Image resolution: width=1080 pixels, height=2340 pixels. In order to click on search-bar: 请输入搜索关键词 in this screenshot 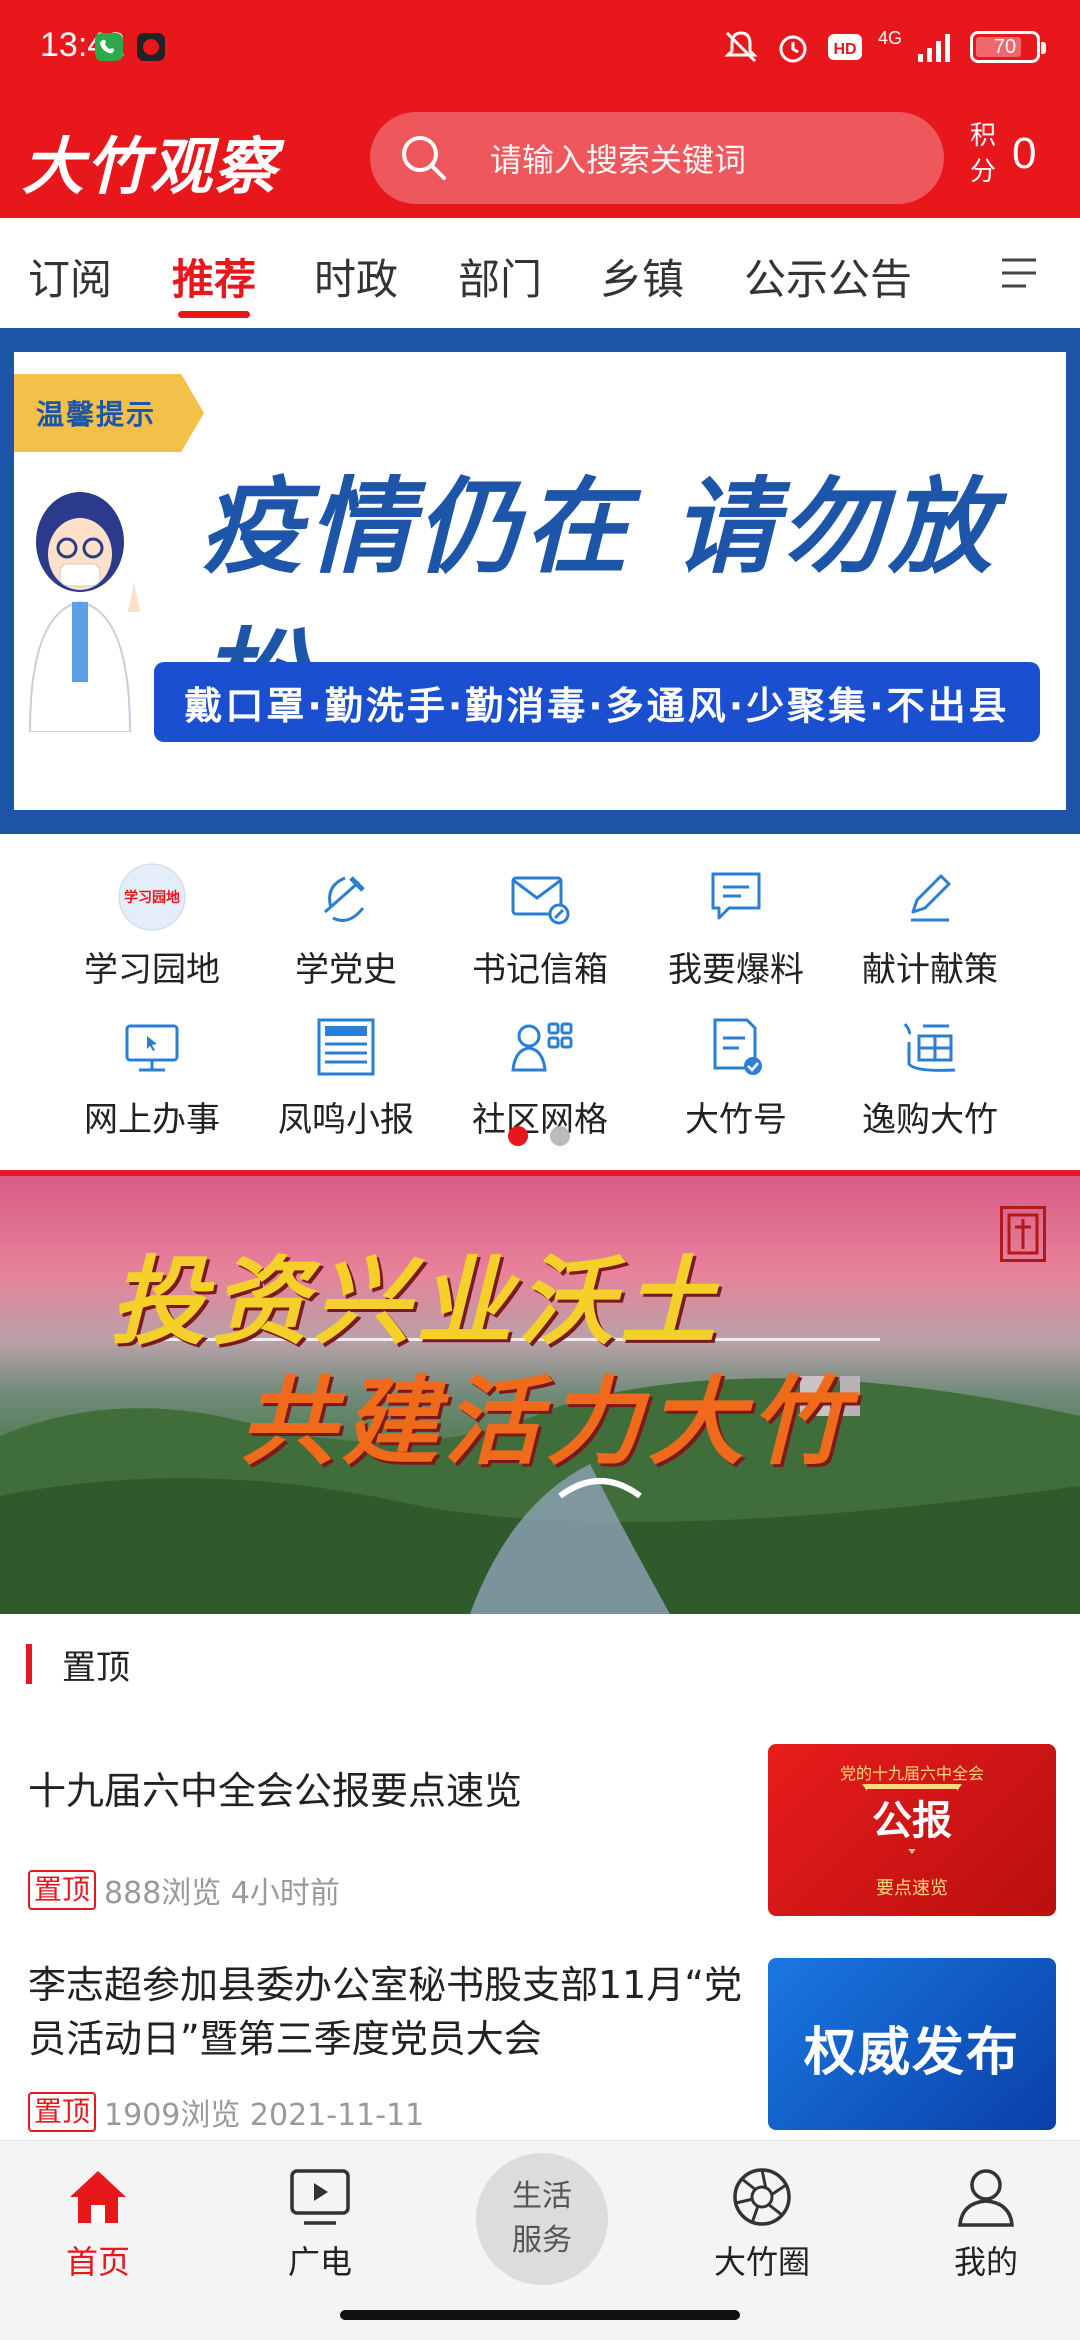, I will do `click(657, 158)`.